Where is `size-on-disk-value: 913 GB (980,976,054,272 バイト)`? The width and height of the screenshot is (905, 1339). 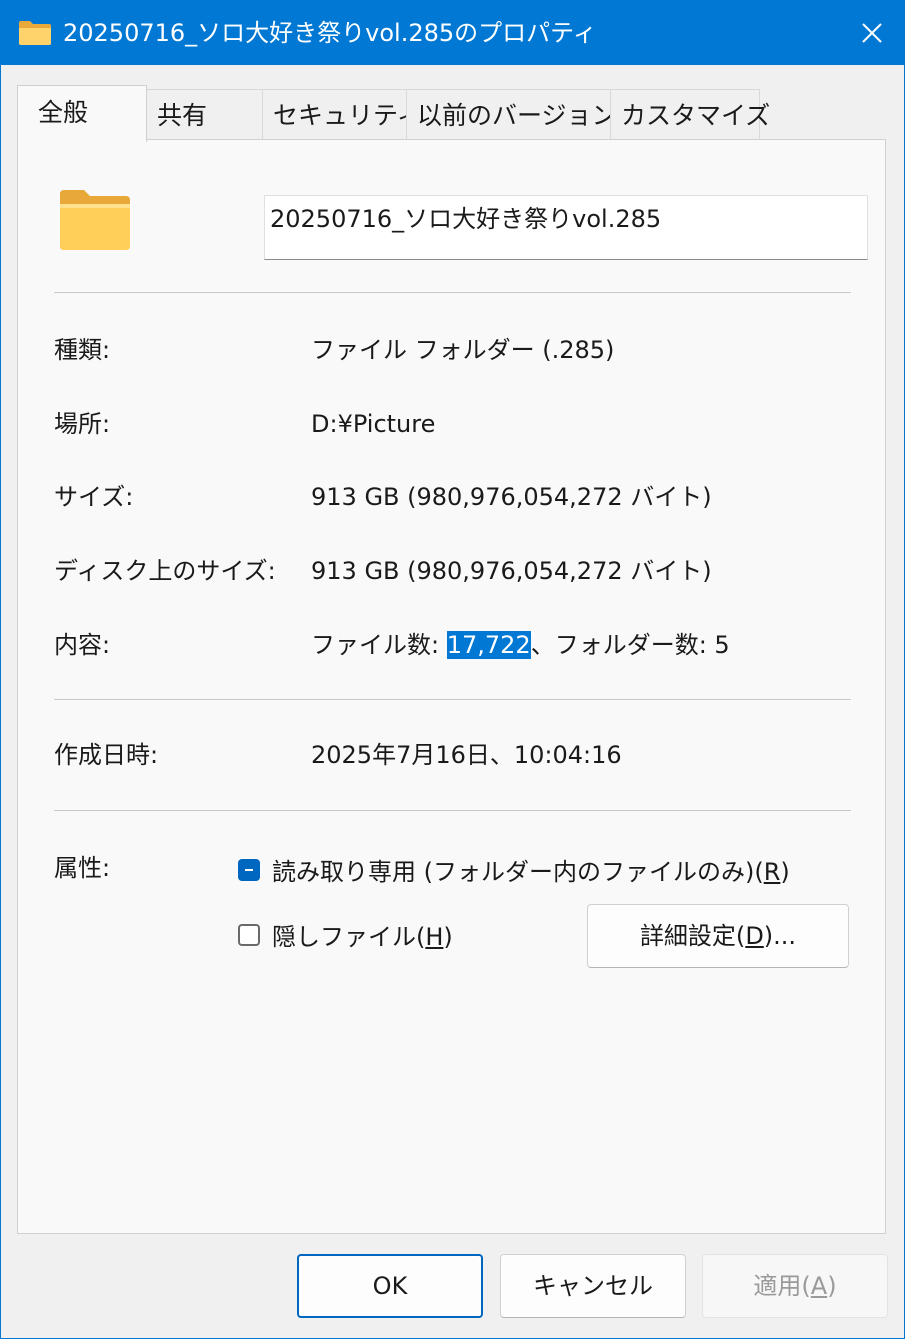
size-on-disk-value: 913 GB (980,976,054,272 バイト) is located at coordinates (511, 571).